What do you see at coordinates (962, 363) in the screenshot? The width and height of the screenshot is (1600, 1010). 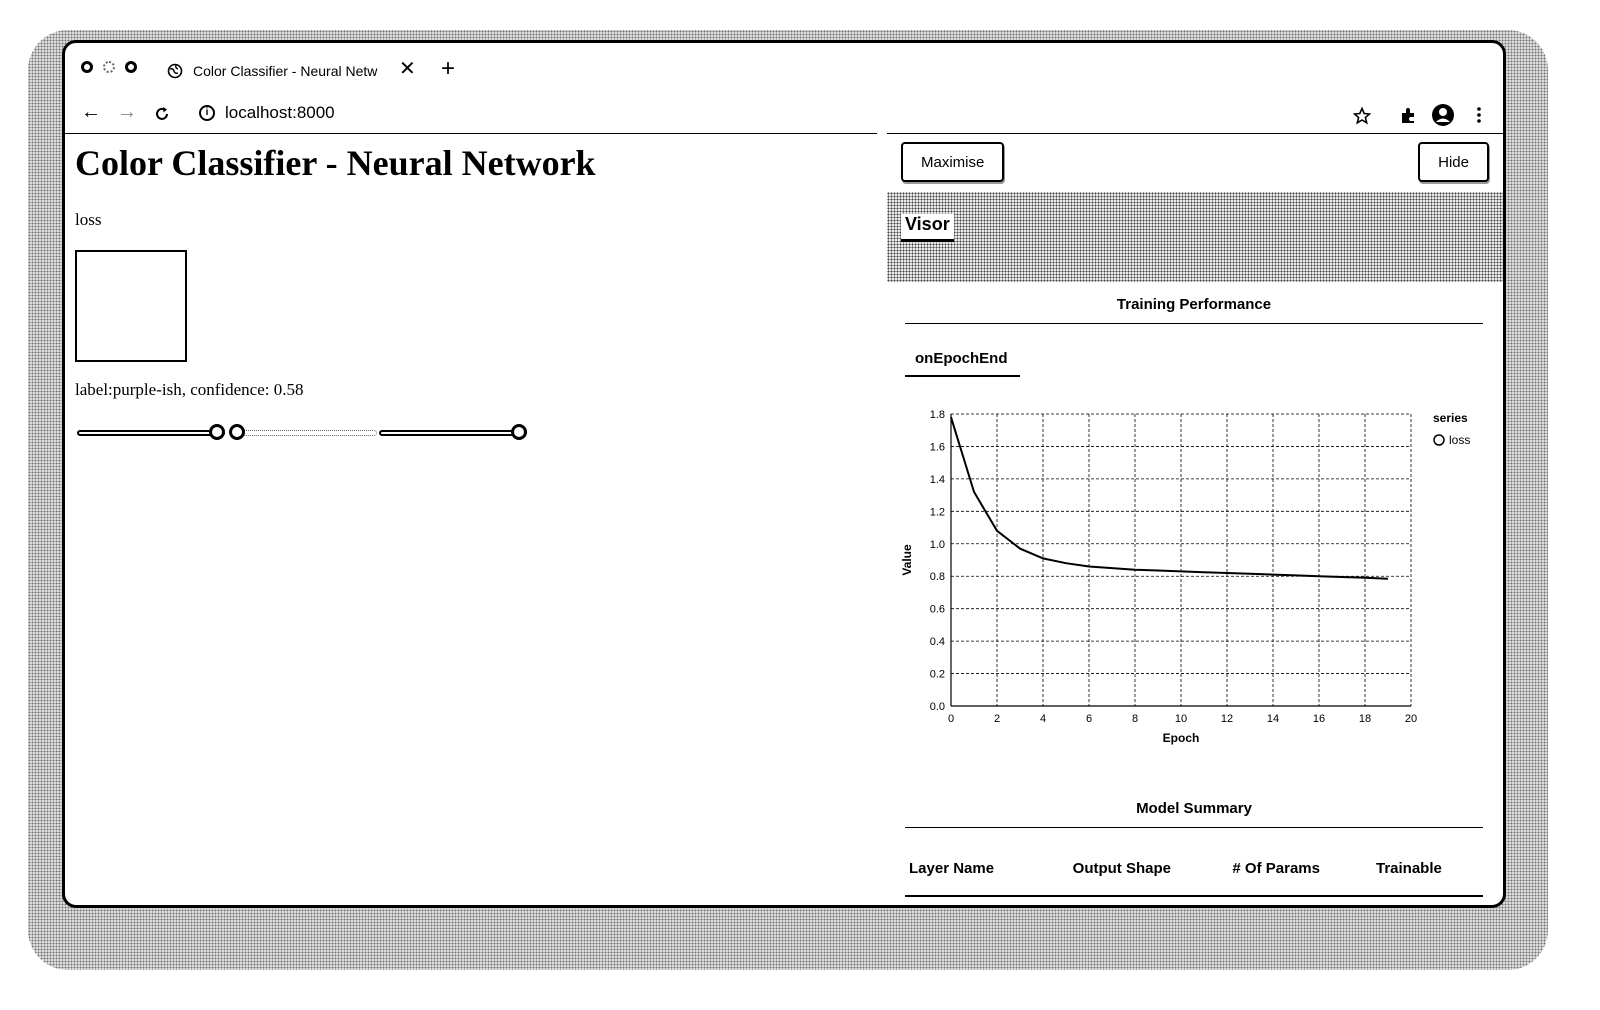 I see `tab-onepochend: onEpochEnd` at bounding box center [962, 363].